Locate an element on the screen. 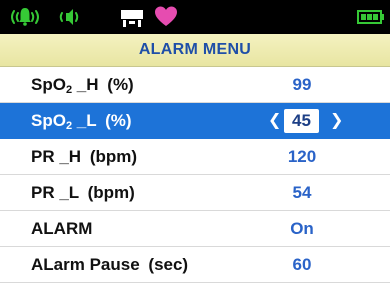 This screenshot has height=293, width=390. alarm-label: ALARM is located at coordinates (62, 228).